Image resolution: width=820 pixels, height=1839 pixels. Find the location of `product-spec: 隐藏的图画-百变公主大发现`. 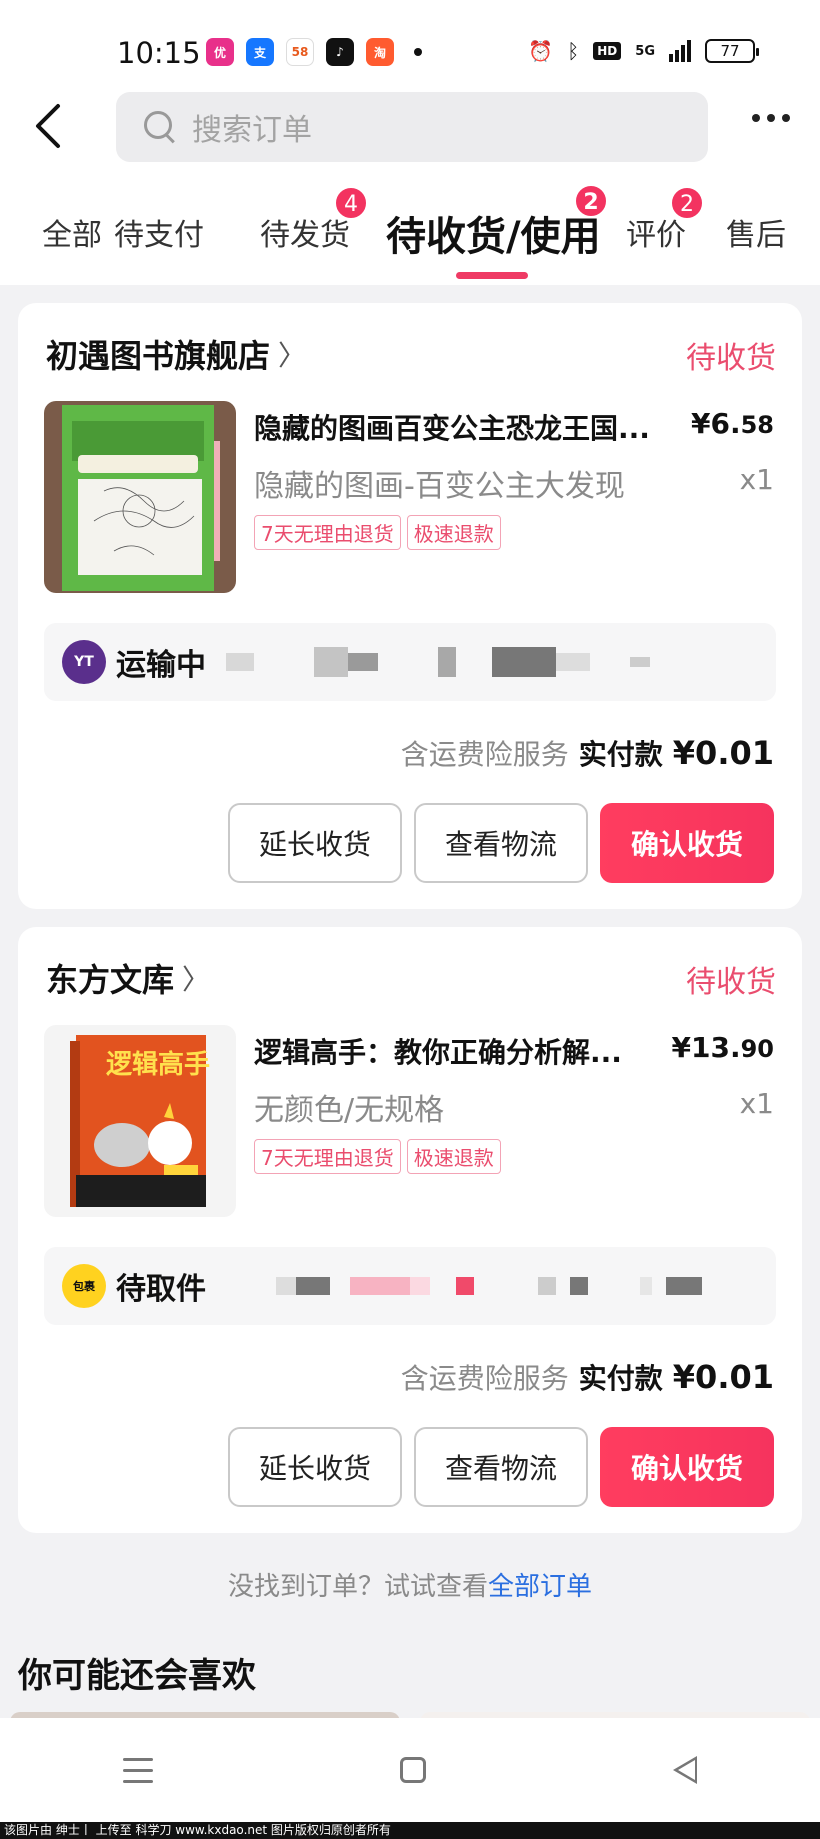

product-spec: 隐藏的图画-百变公主大发现 is located at coordinates (439, 486).